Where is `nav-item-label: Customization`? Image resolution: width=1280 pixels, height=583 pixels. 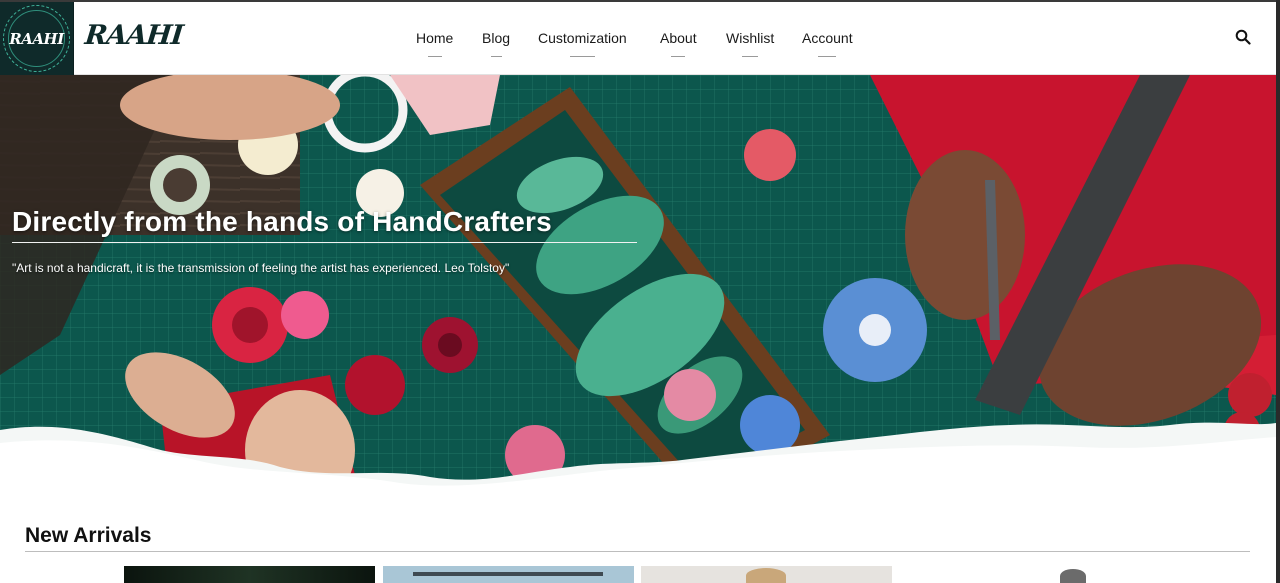 nav-item-label: Customization is located at coordinates (582, 38).